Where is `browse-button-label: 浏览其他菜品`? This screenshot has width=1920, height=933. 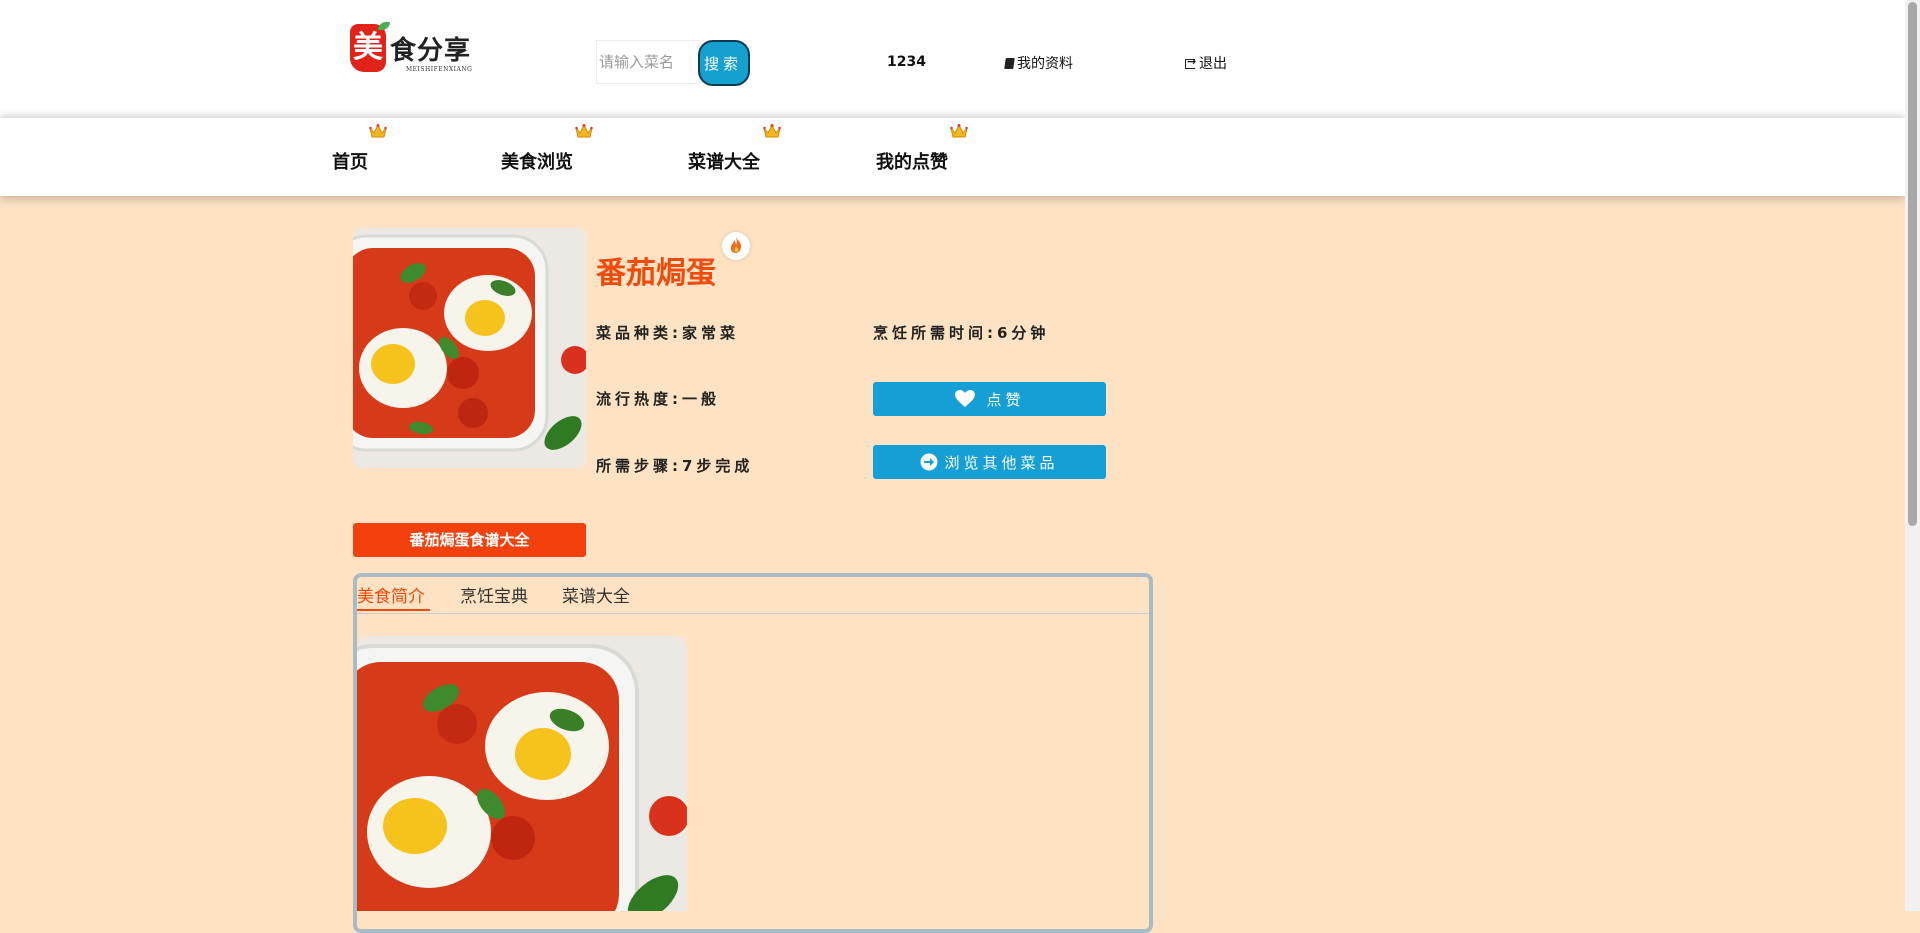
browse-button-label: 浏览其他菜品 is located at coordinates (1001, 462).